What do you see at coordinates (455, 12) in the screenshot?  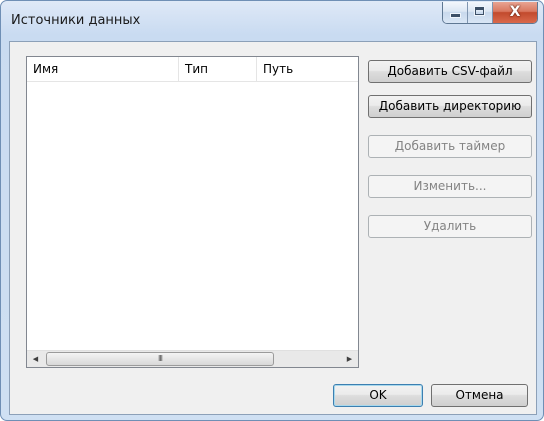 I see `minimize-button` at bounding box center [455, 12].